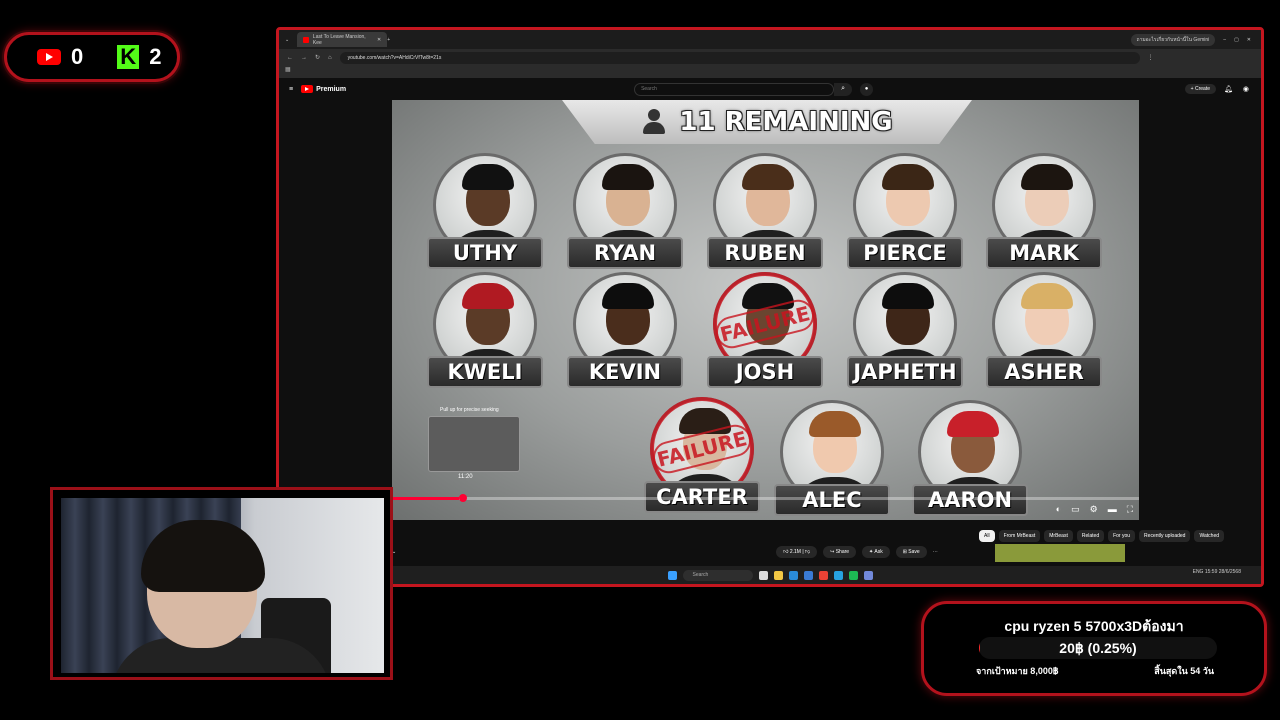  What do you see at coordinates (1173, 39) in the screenshot?
I see `gemini-button: ถามอะไรเกี่ยวกับหน้านี้ใน Gemini` at bounding box center [1173, 39].